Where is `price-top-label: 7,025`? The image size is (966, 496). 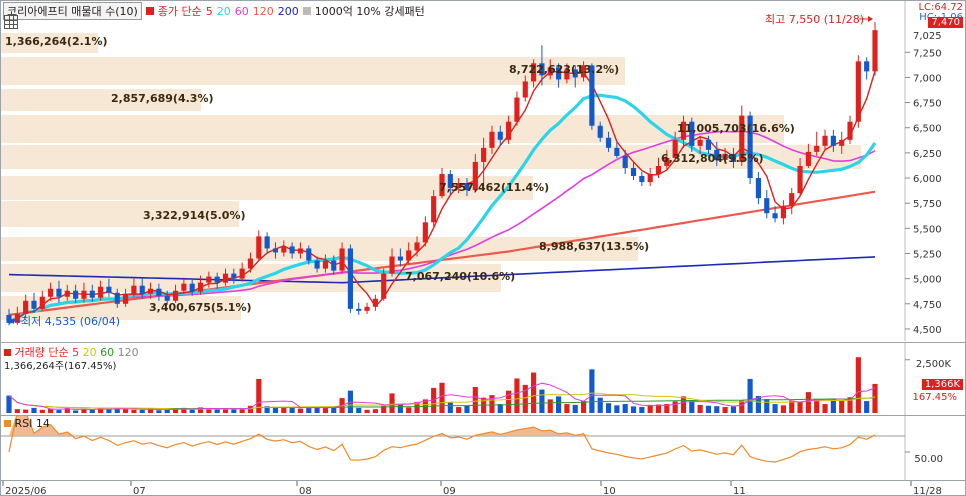
price-top-label: 7,025 is located at coordinates (927, 36).